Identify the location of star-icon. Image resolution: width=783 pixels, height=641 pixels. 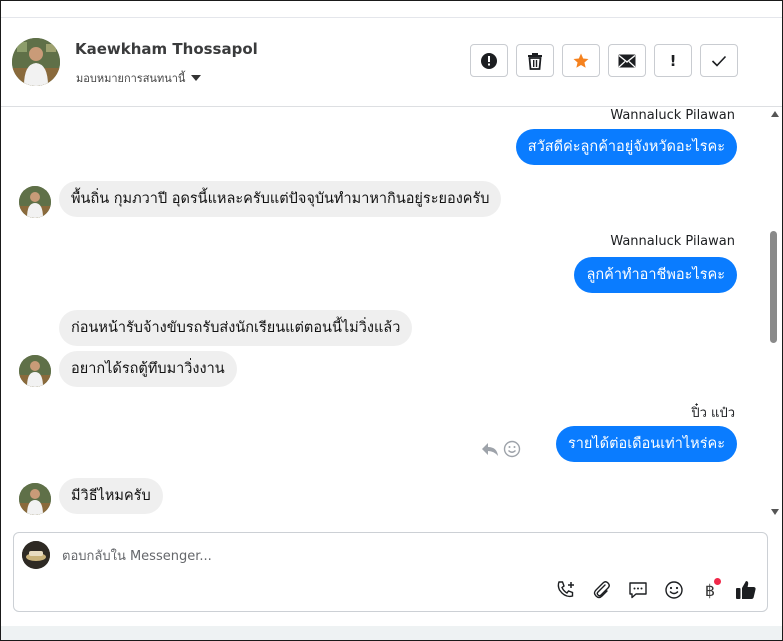
(581, 60).